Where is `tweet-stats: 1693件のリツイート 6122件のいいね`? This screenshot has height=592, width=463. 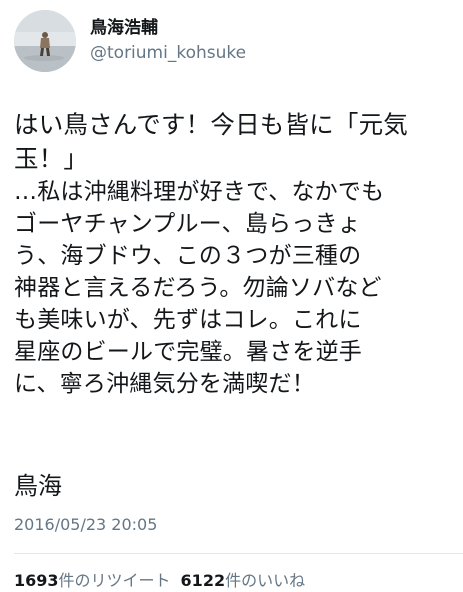
tweet-stats: 1693件のリツイート 6122件のいいね is located at coordinates (159, 581).